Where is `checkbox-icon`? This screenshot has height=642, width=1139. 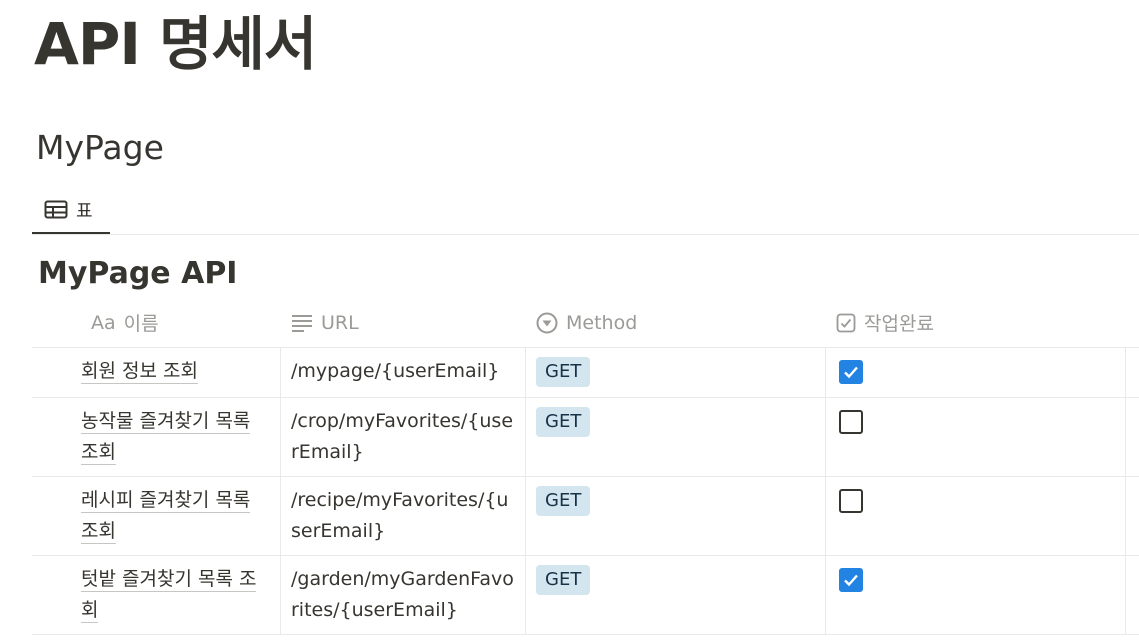
checkbox-icon is located at coordinates (846, 323).